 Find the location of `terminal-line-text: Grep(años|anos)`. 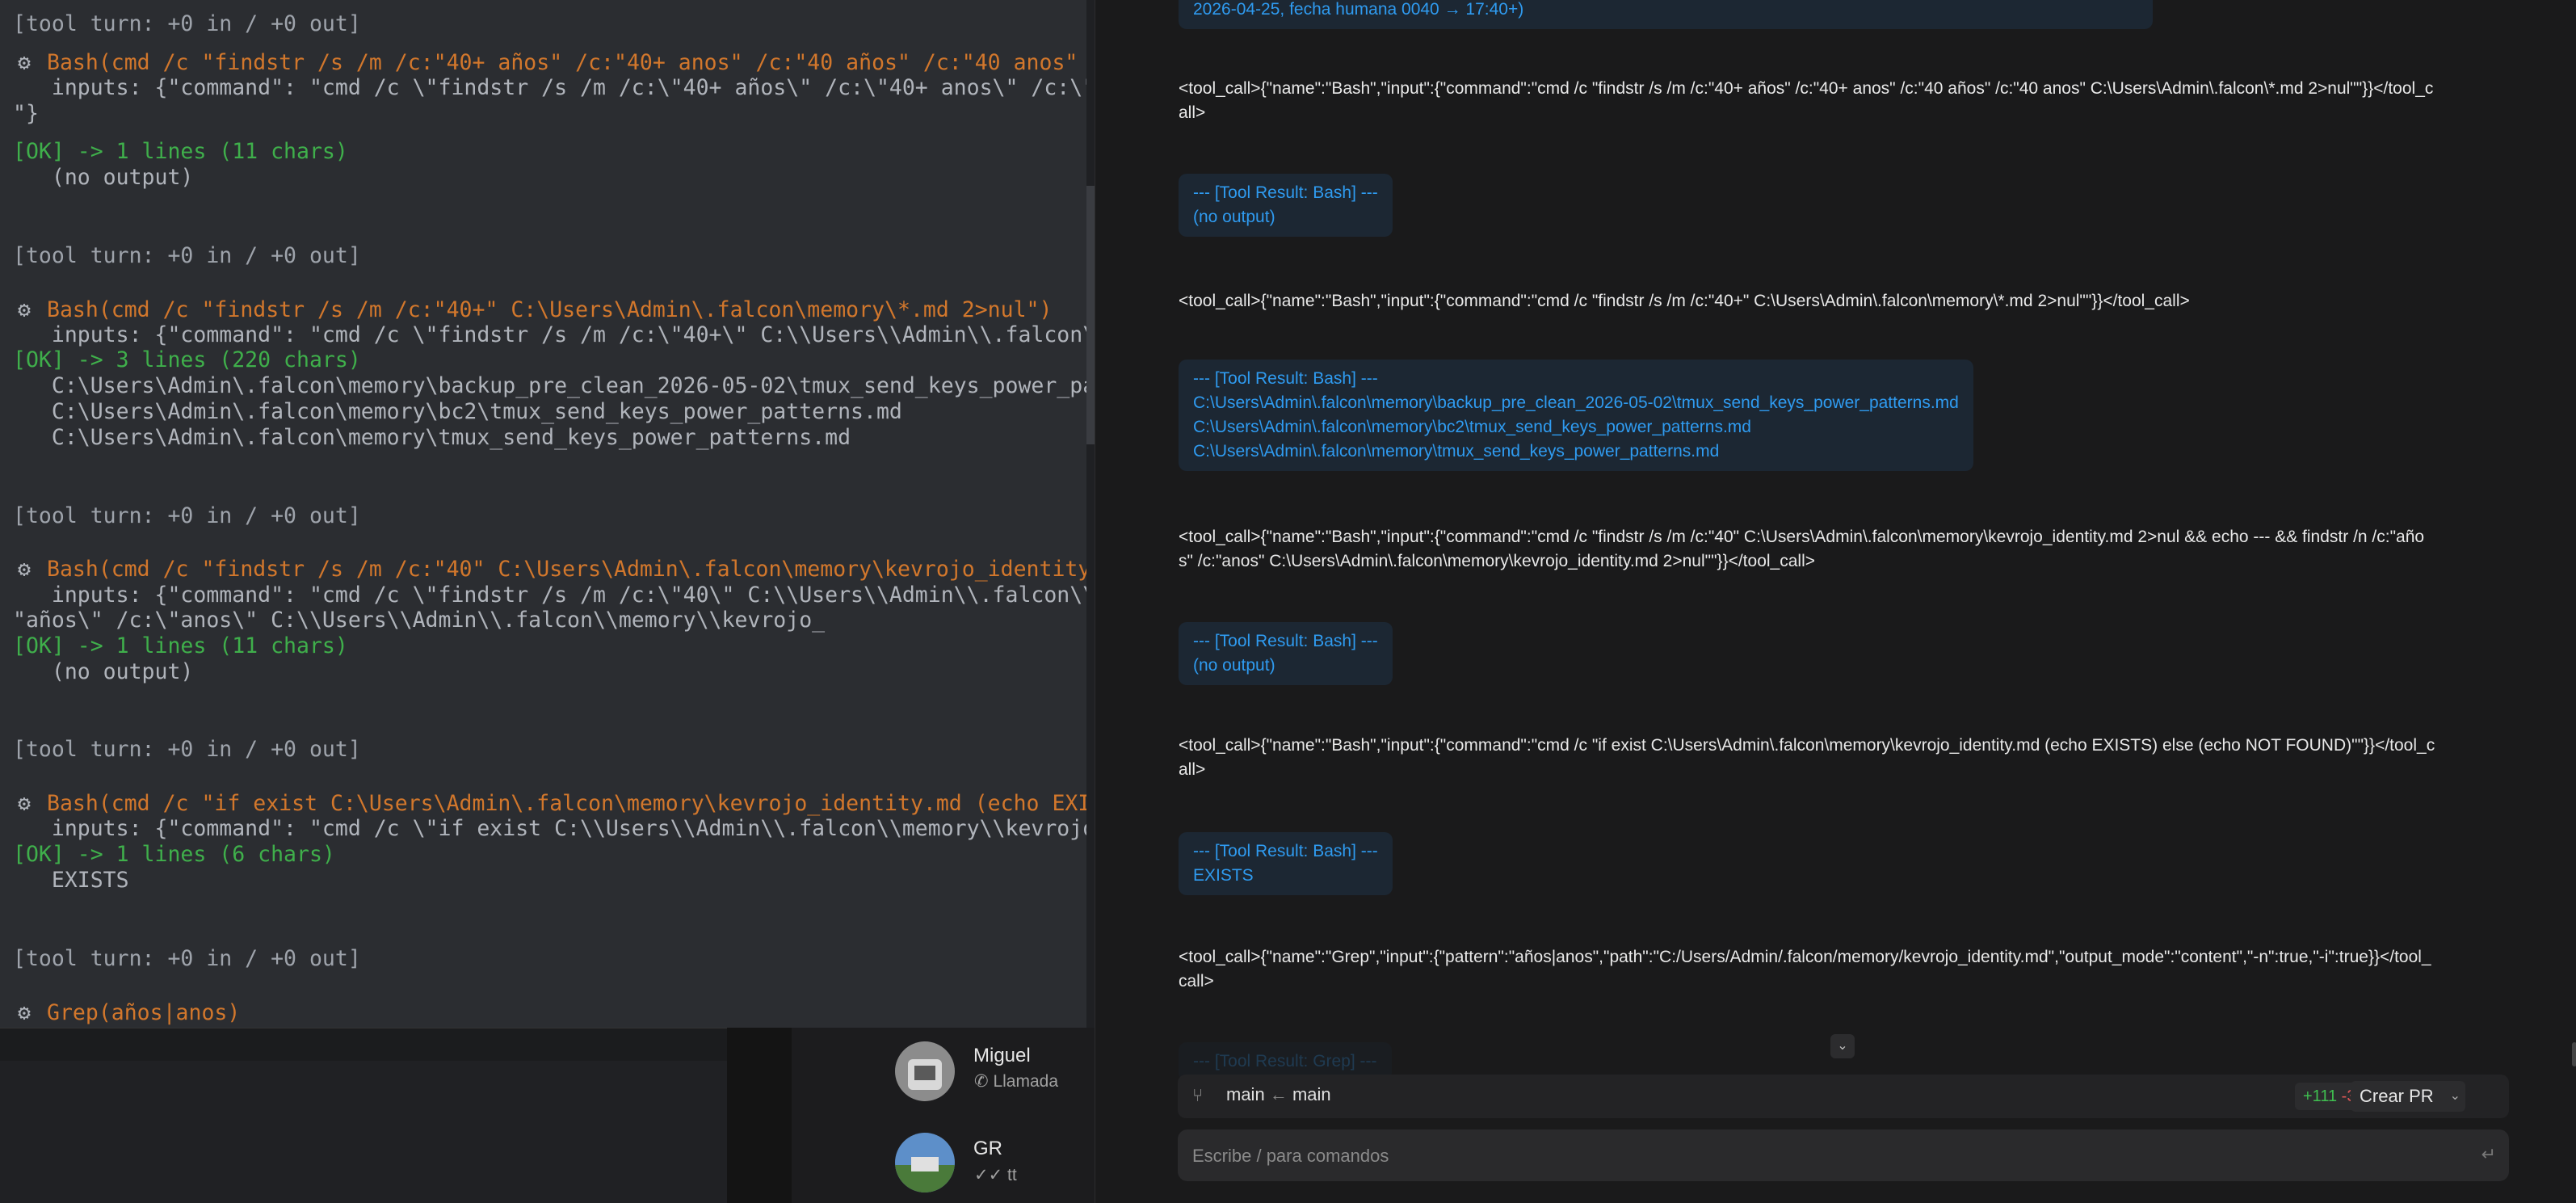

terminal-line-text: Grep(años|anos) is located at coordinates (144, 1012).